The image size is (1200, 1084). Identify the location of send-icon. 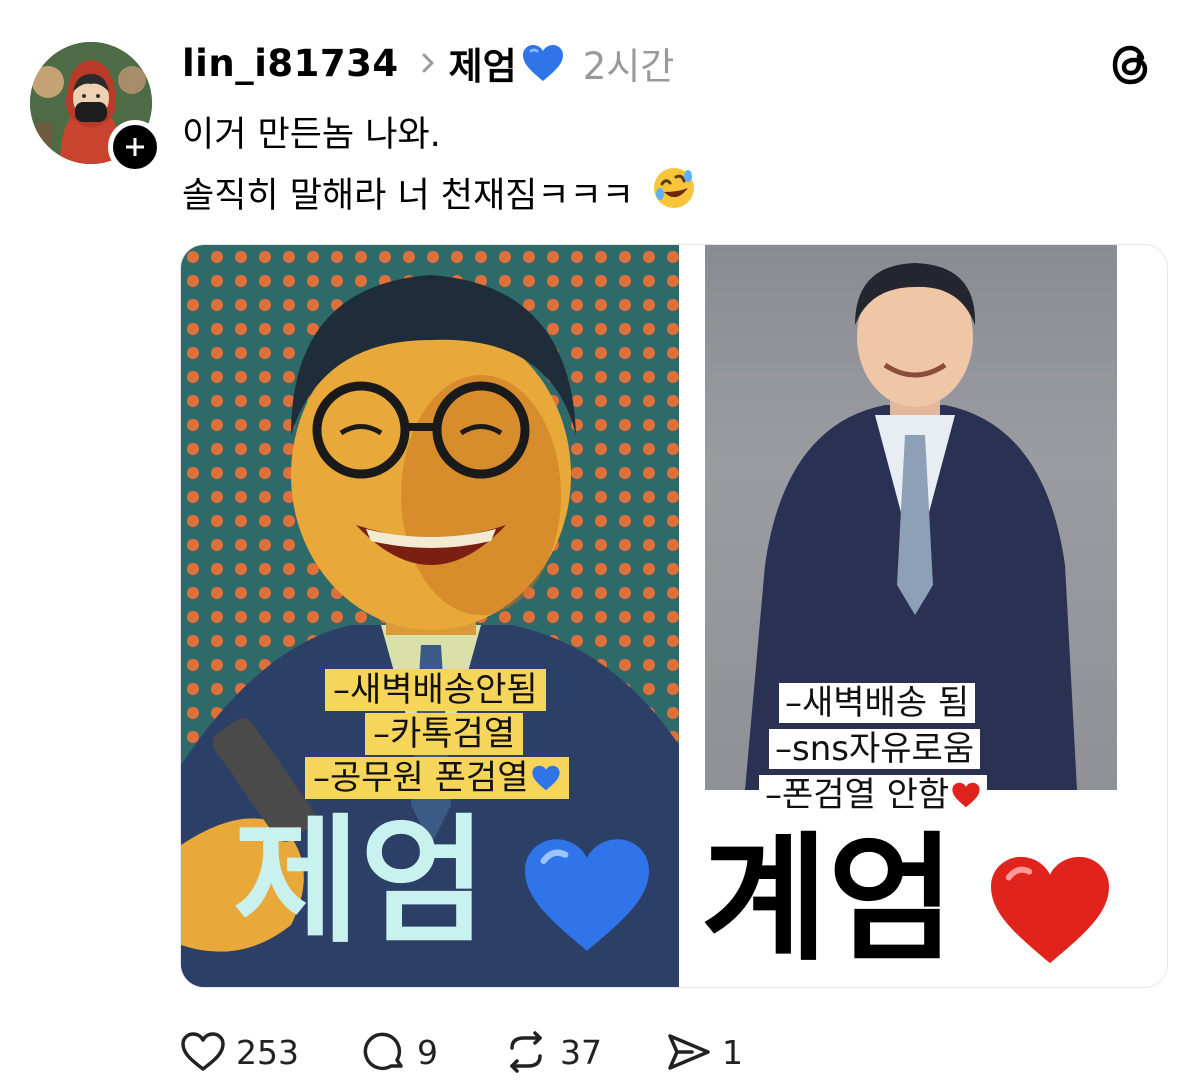
(689, 1052).